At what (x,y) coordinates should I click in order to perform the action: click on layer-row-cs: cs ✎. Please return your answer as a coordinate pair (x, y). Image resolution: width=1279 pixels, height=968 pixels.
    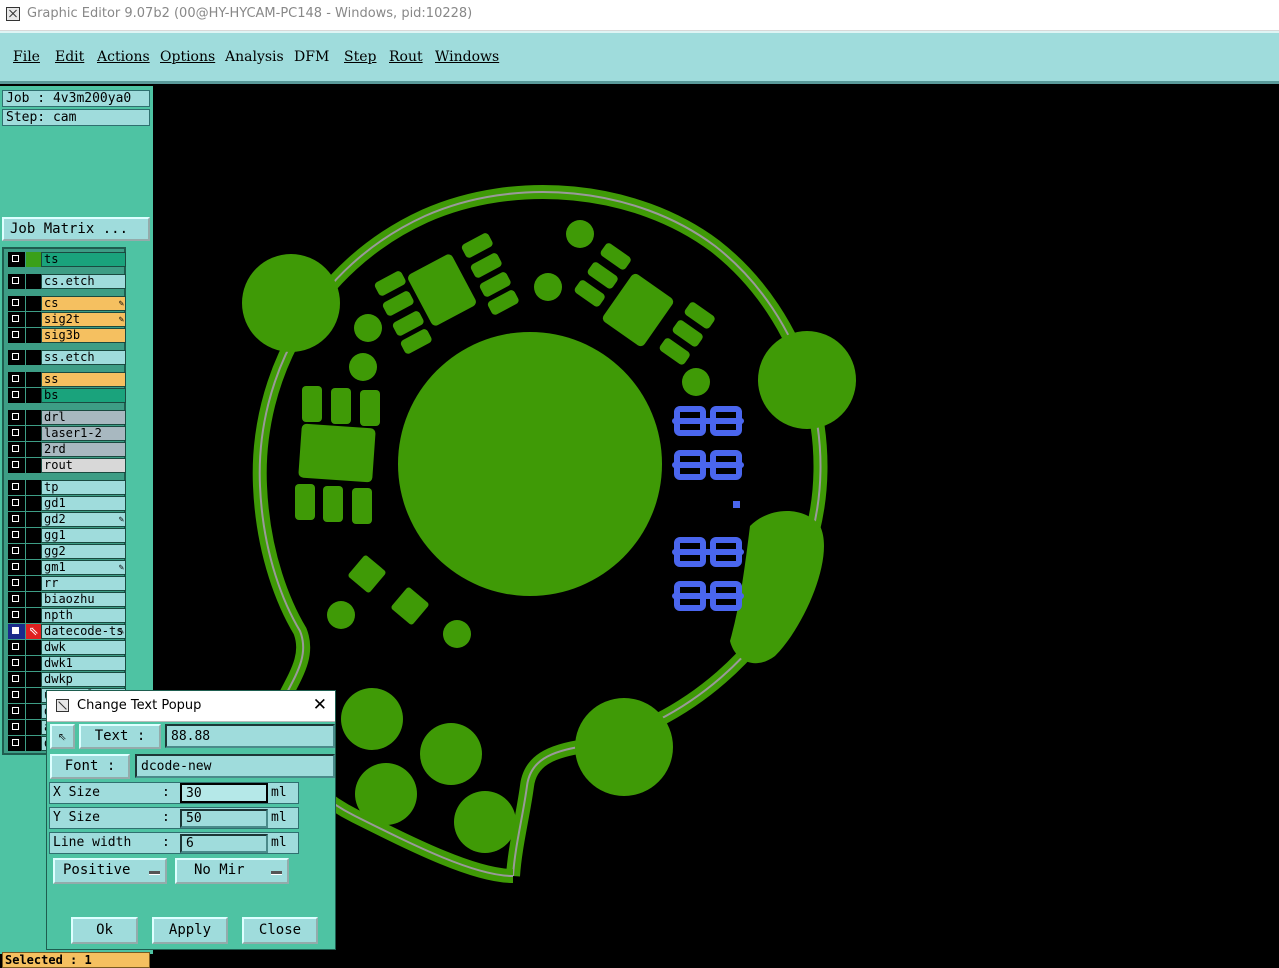
    Looking at the image, I should click on (67, 303).